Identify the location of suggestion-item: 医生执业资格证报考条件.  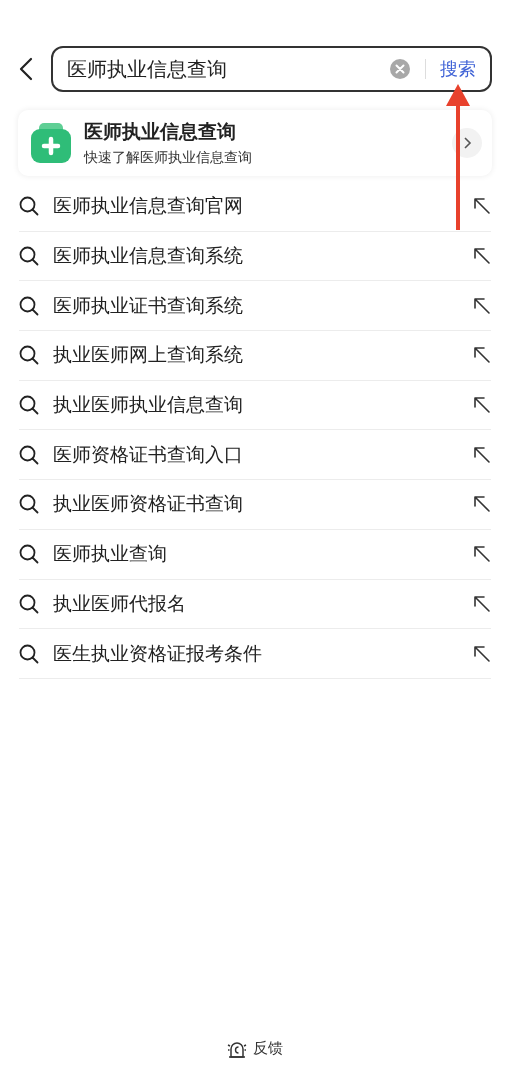
(255, 654).